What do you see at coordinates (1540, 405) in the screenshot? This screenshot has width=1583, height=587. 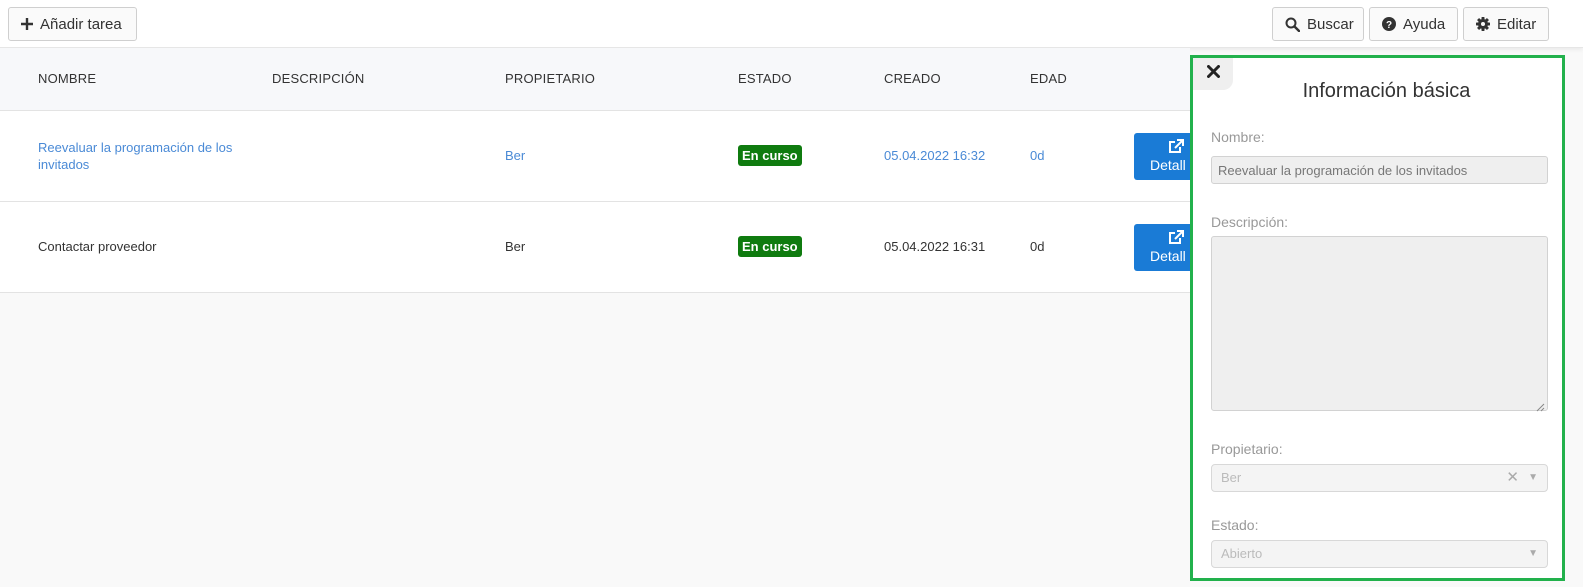 I see `resize-handle-icon` at bounding box center [1540, 405].